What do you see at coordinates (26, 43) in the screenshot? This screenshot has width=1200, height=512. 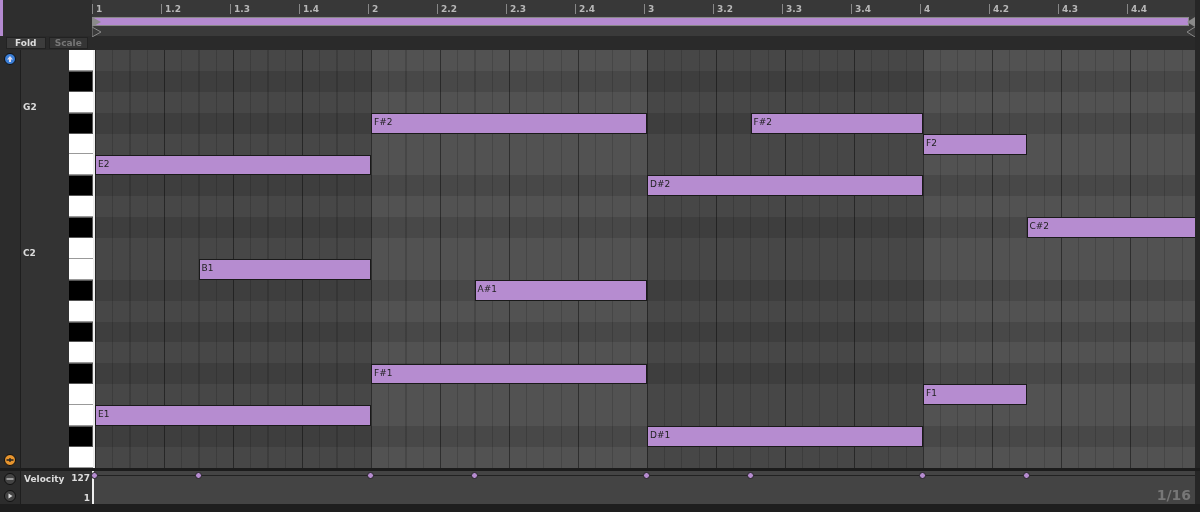 I see `toolbar-button: Fold` at bounding box center [26, 43].